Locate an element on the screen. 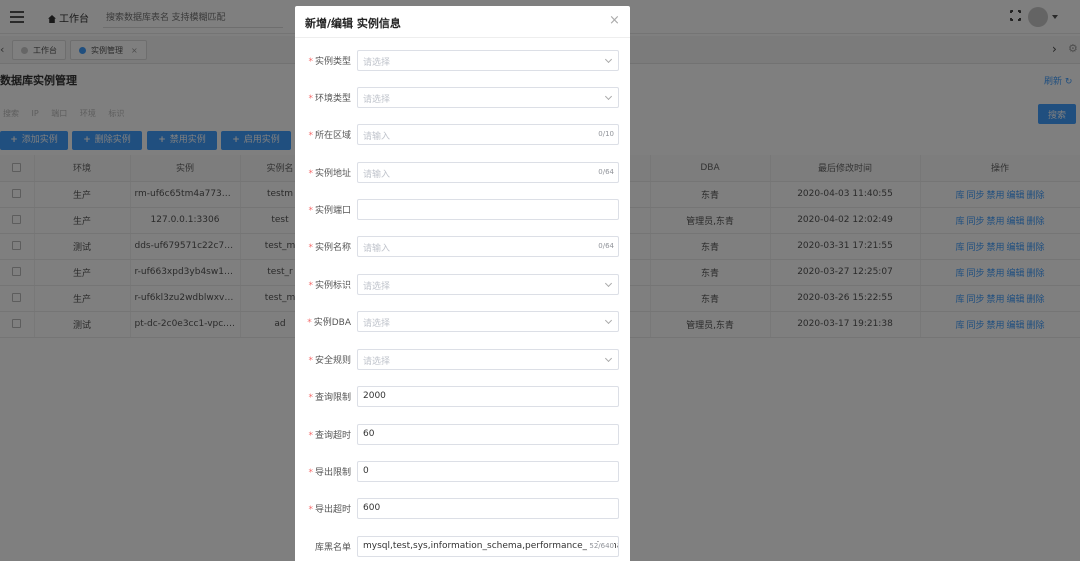  field-label: * 实例地址 is located at coordinates (323, 172).